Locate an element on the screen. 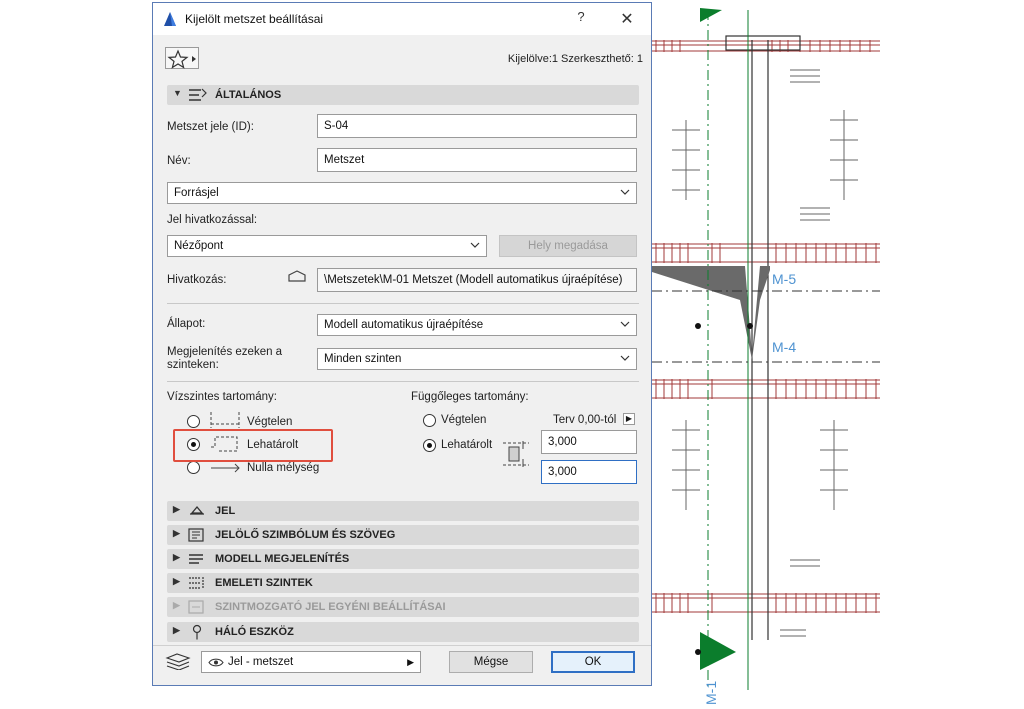 The height and width of the screenshot is (709, 1024). radio-vertical-limited is located at coordinates (429, 445).